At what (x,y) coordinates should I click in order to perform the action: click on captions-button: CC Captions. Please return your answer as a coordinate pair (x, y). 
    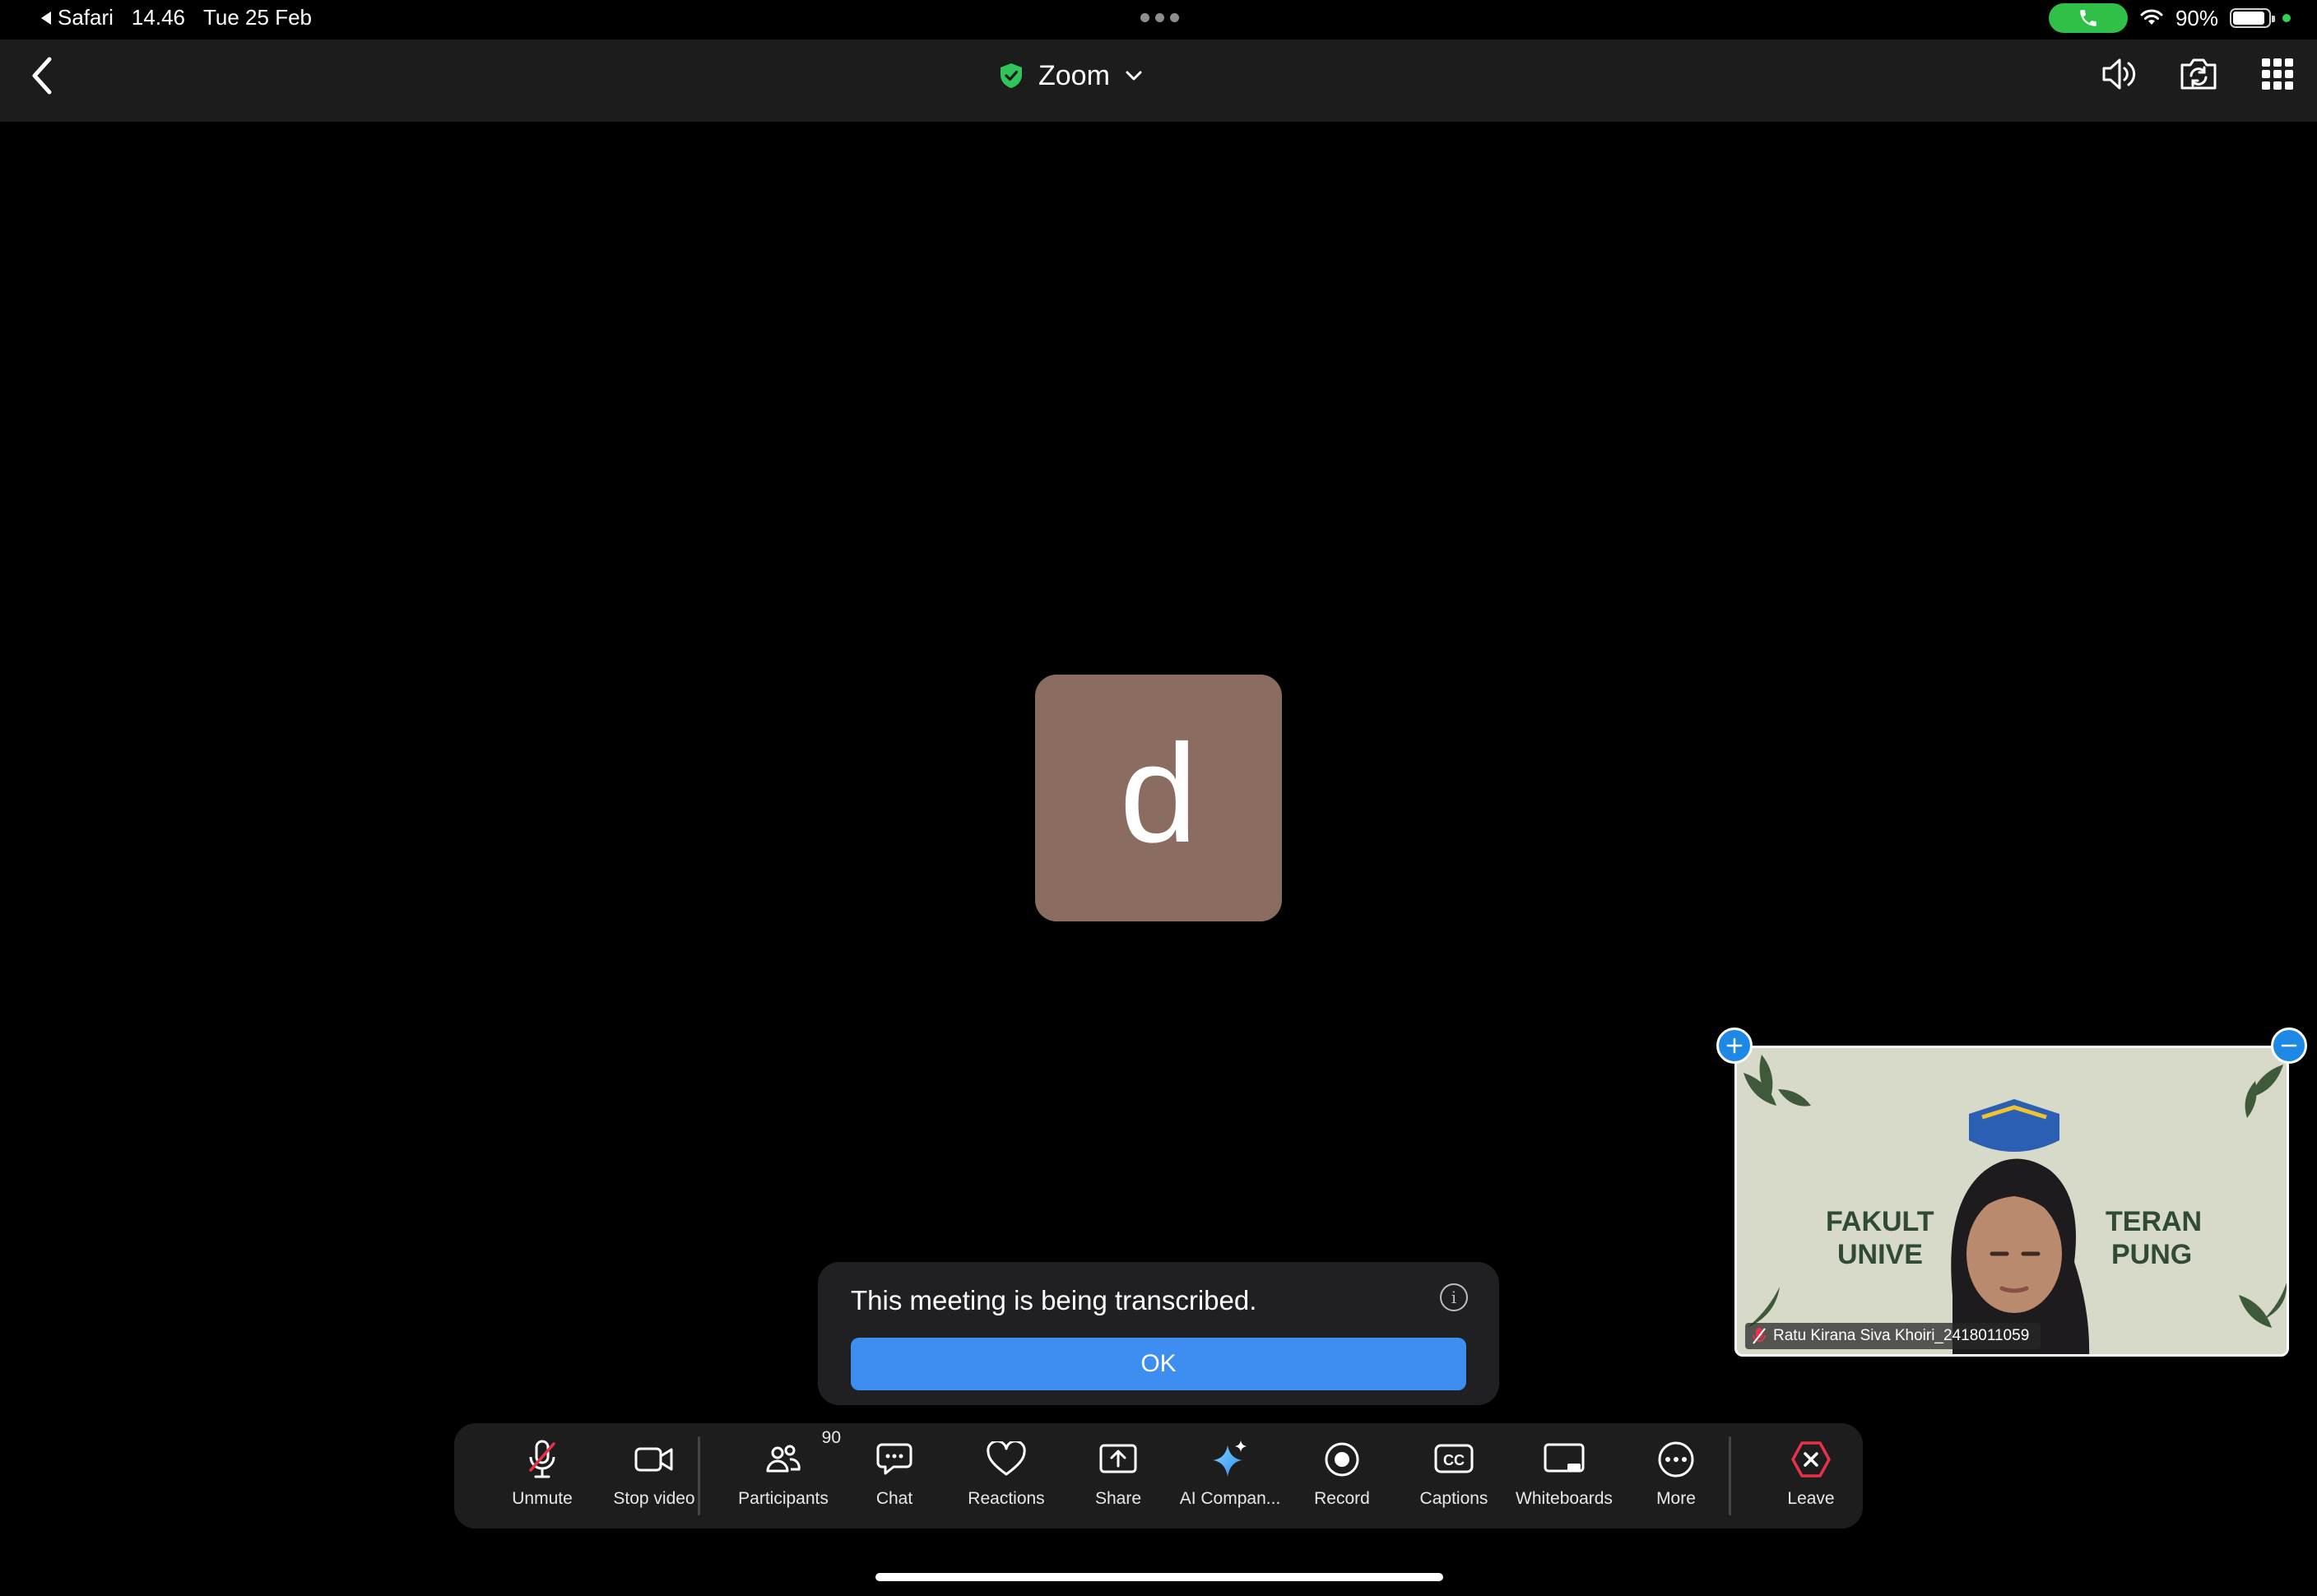
    Looking at the image, I should click on (1453, 1477).